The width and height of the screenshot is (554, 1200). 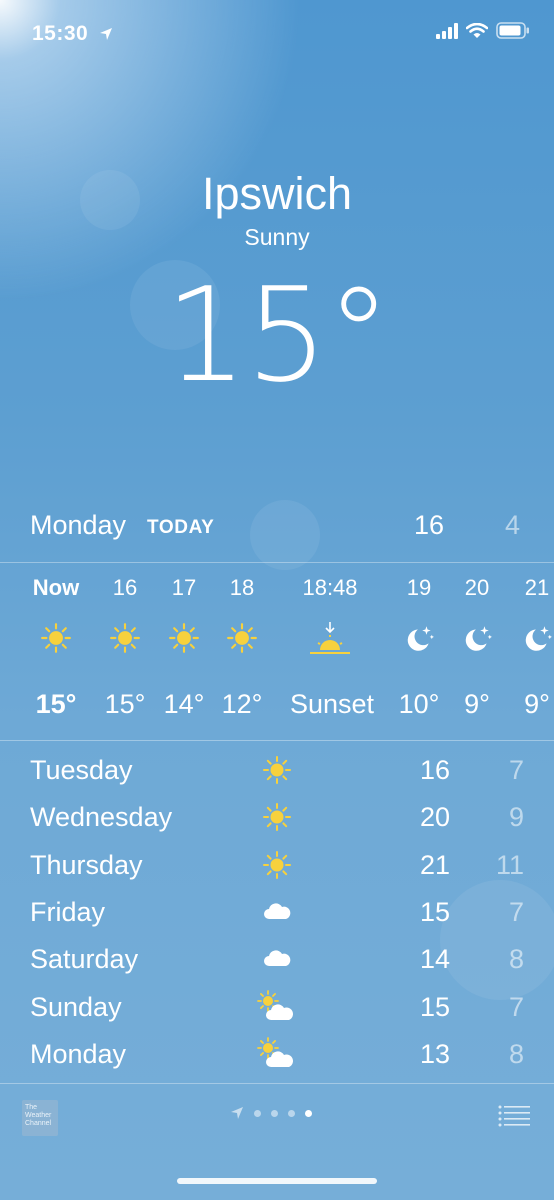 What do you see at coordinates (277, 237) in the screenshot?
I see `current-condition: Sunny` at bounding box center [277, 237].